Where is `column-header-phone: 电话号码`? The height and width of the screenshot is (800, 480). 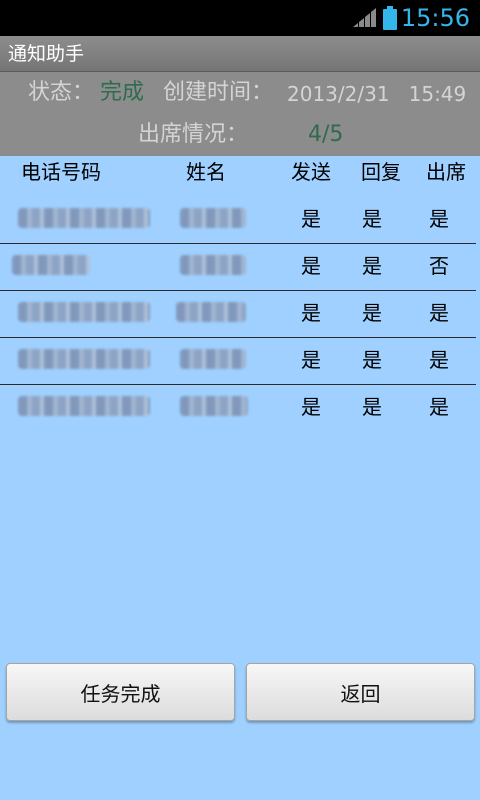
column-header-phone: 电话号码 is located at coordinates (61, 172).